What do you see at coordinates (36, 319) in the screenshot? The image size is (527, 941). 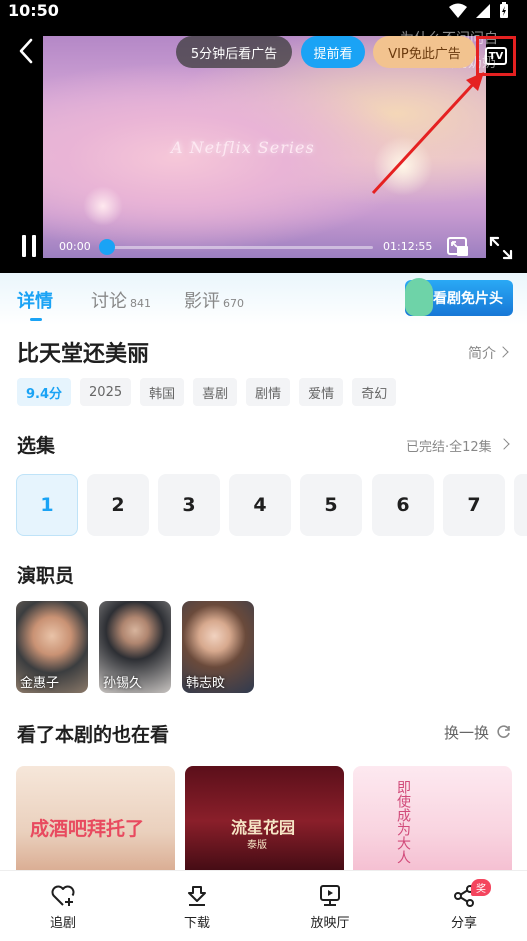 I see `tab-underline` at bounding box center [36, 319].